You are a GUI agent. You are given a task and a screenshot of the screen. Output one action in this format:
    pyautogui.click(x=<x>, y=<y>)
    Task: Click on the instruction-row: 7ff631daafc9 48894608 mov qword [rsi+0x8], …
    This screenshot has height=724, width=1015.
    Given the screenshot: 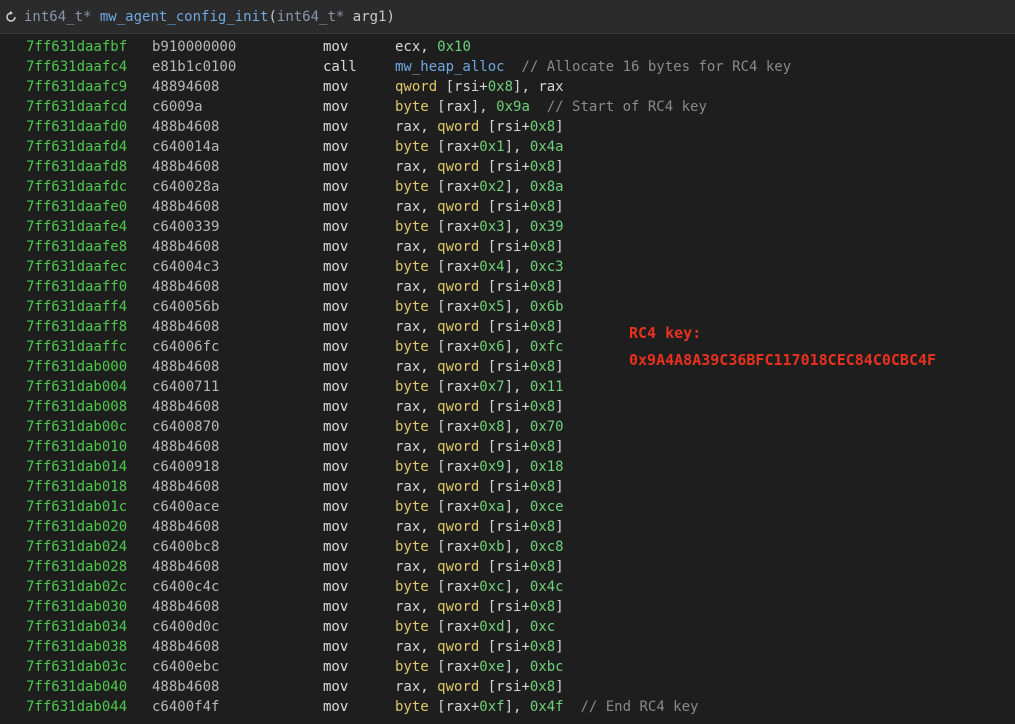 What is the action you would take?
    pyautogui.click(x=507, y=87)
    